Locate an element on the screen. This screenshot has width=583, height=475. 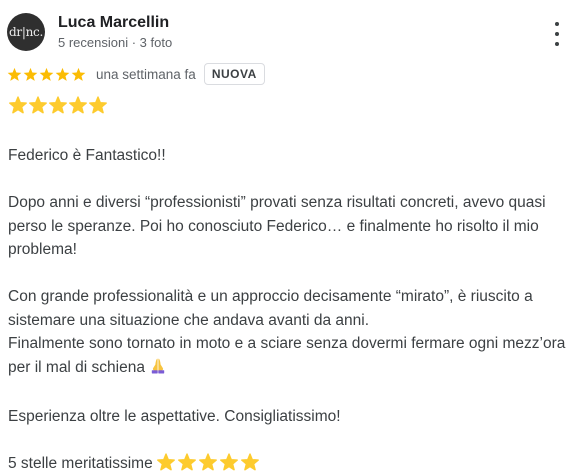
more-vert-icon is located at coordinates (557, 24).